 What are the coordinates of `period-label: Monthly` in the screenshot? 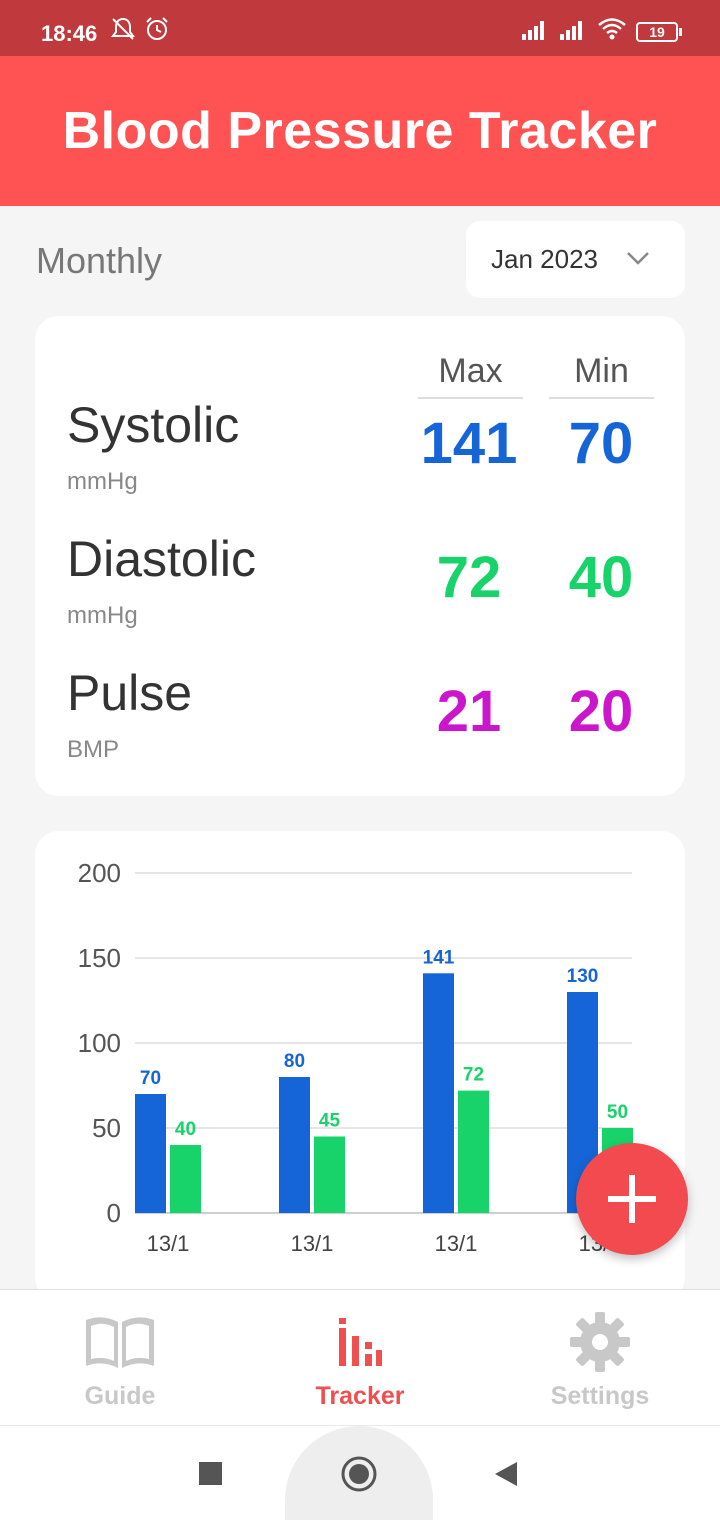 It's located at (99, 260).